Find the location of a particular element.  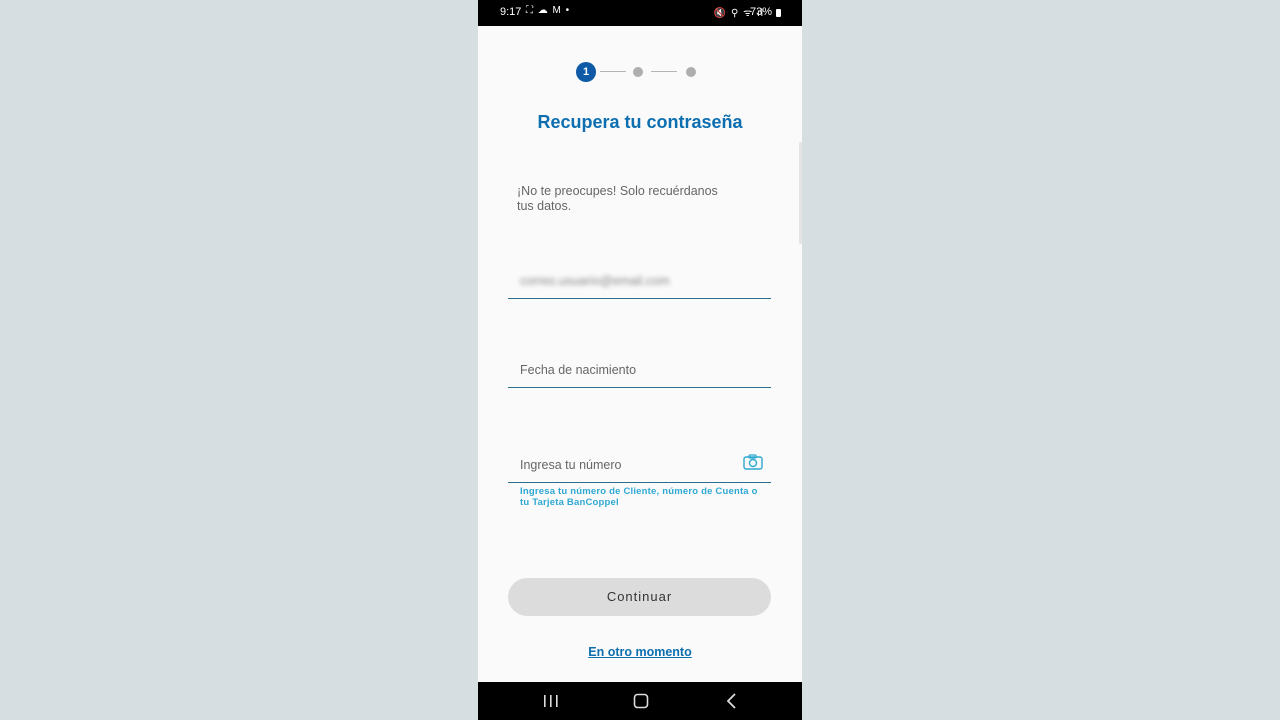

client-number-field: Ingresa tu número is located at coordinates (639, 459).